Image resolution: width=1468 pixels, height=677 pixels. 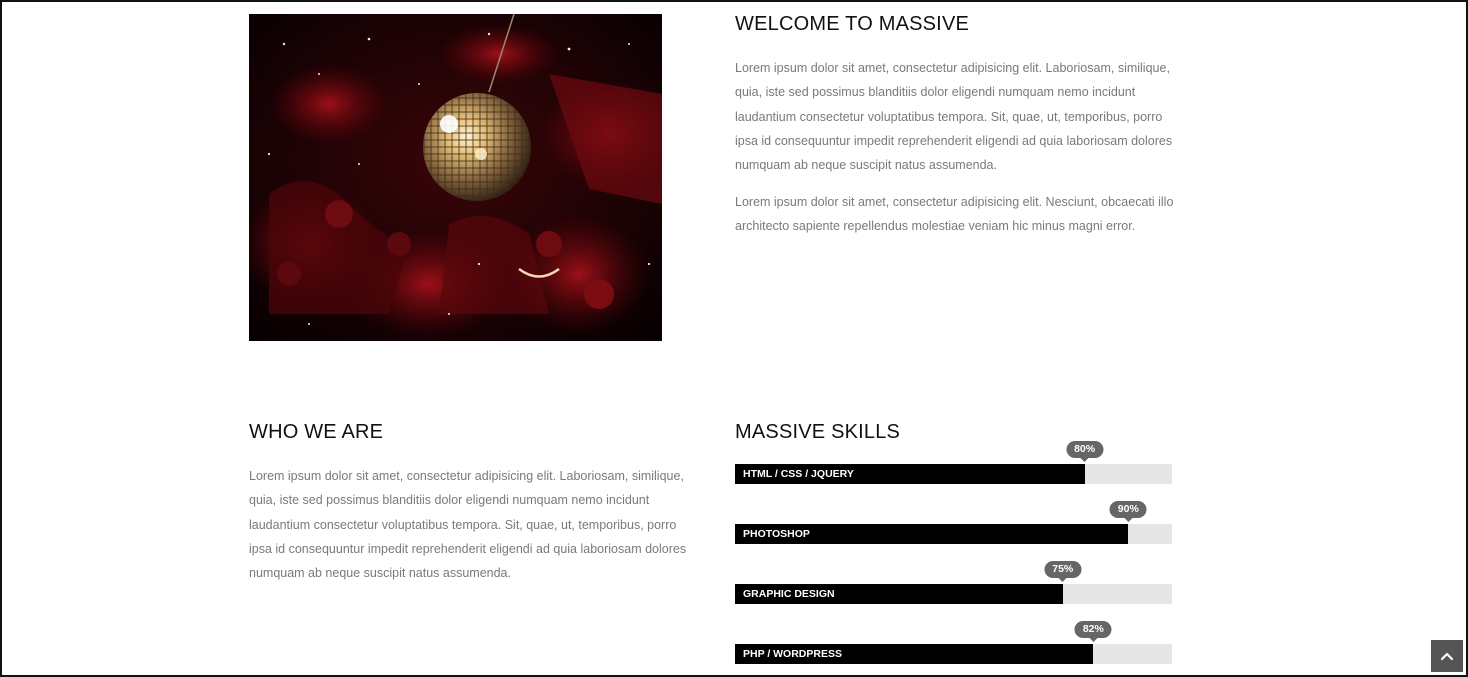 I want to click on skills-title: MASSIVE SKILLS, so click(x=818, y=432).